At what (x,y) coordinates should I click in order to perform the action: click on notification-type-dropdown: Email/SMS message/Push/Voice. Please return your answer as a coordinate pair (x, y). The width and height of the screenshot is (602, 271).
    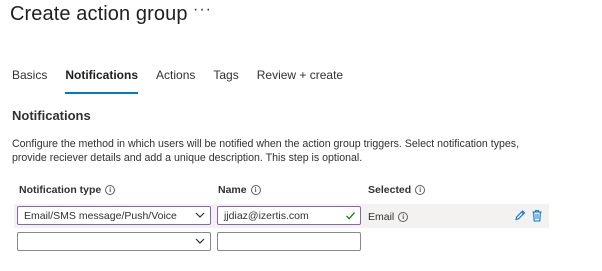
    Looking at the image, I should click on (114, 215).